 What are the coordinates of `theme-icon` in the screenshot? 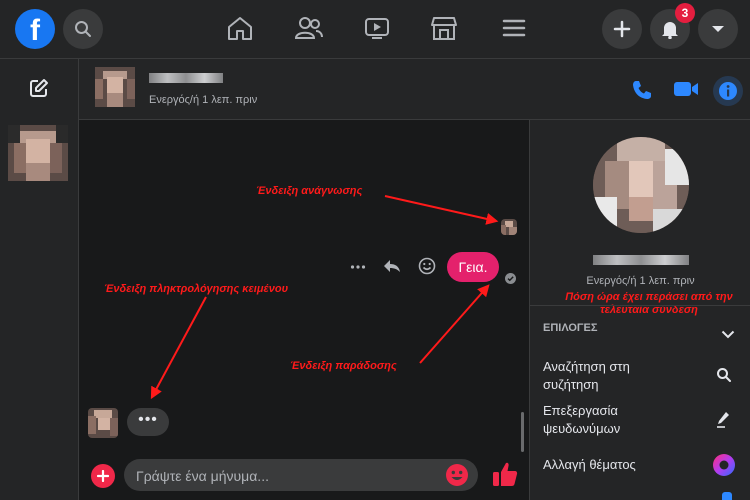 It's located at (724, 465).